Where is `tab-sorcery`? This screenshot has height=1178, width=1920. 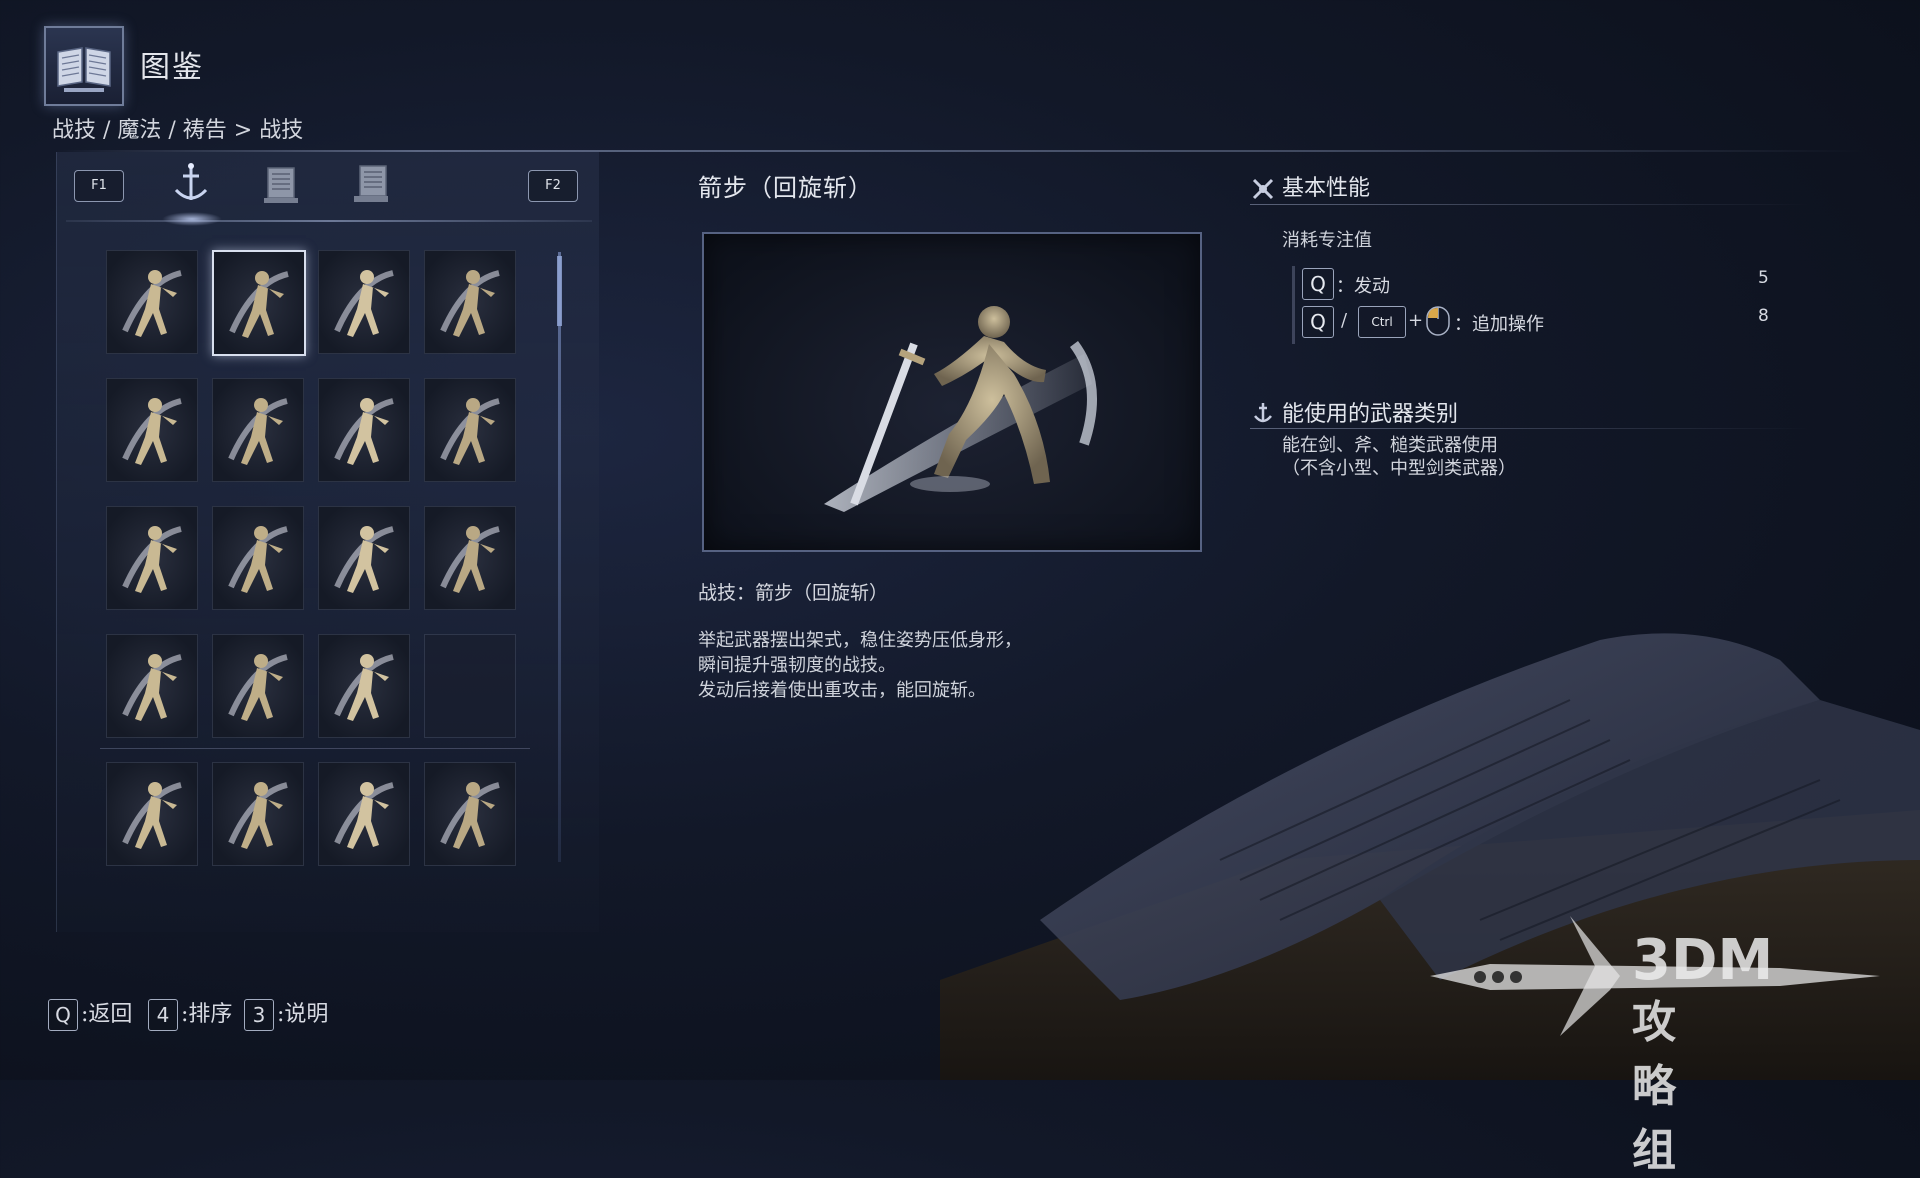 tab-sorcery is located at coordinates (281, 185).